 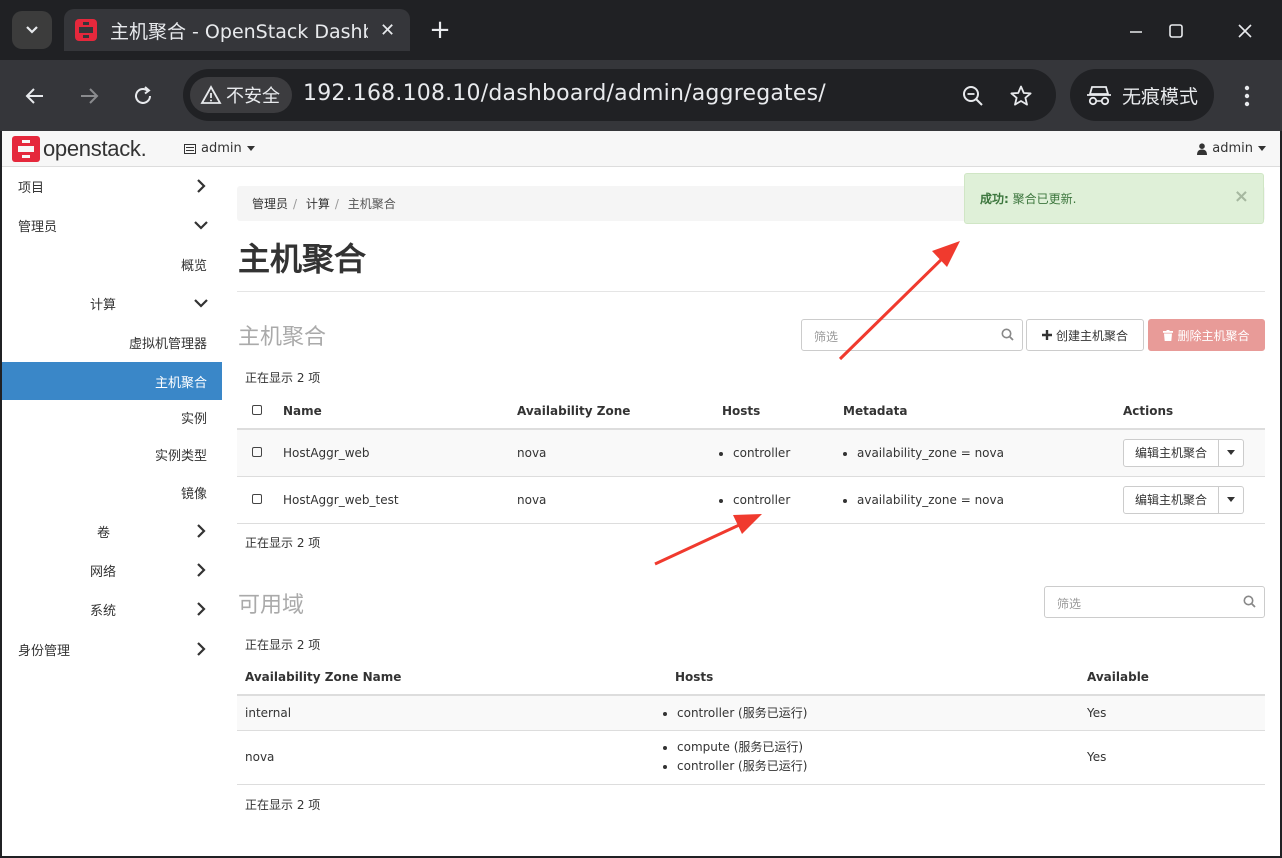 What do you see at coordinates (112, 492) in the screenshot?
I see `sidebar-item-images: 镜像` at bounding box center [112, 492].